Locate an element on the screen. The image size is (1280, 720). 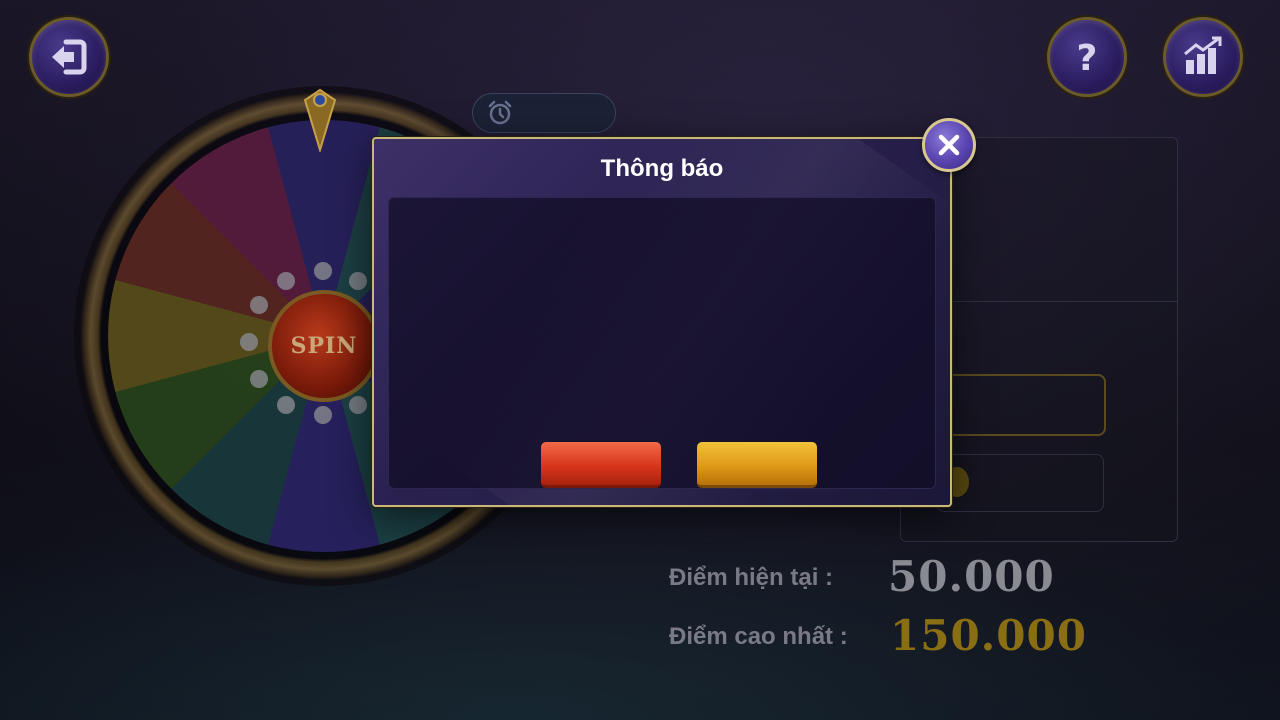
best-score-label: Điểm cao nhất : is located at coordinates (758, 636).